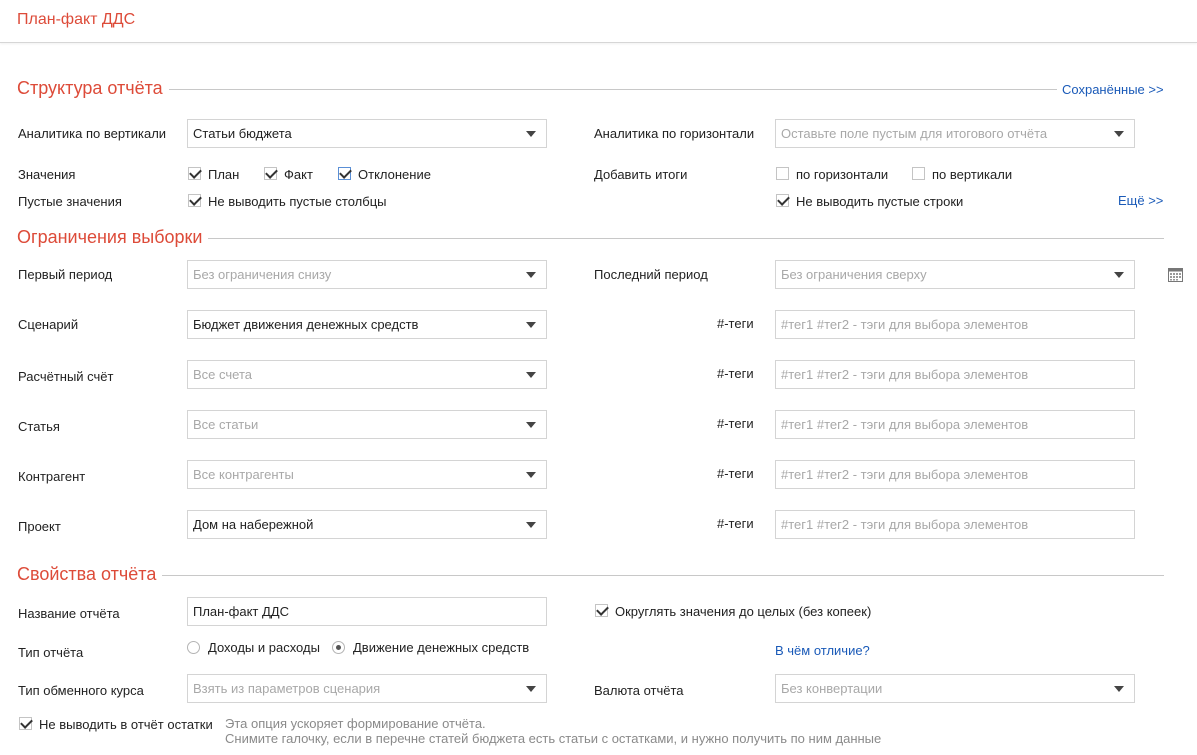  Describe the element at coordinates (367, 611) in the screenshot. I see `report-name-input: План-факт ДДС` at that location.